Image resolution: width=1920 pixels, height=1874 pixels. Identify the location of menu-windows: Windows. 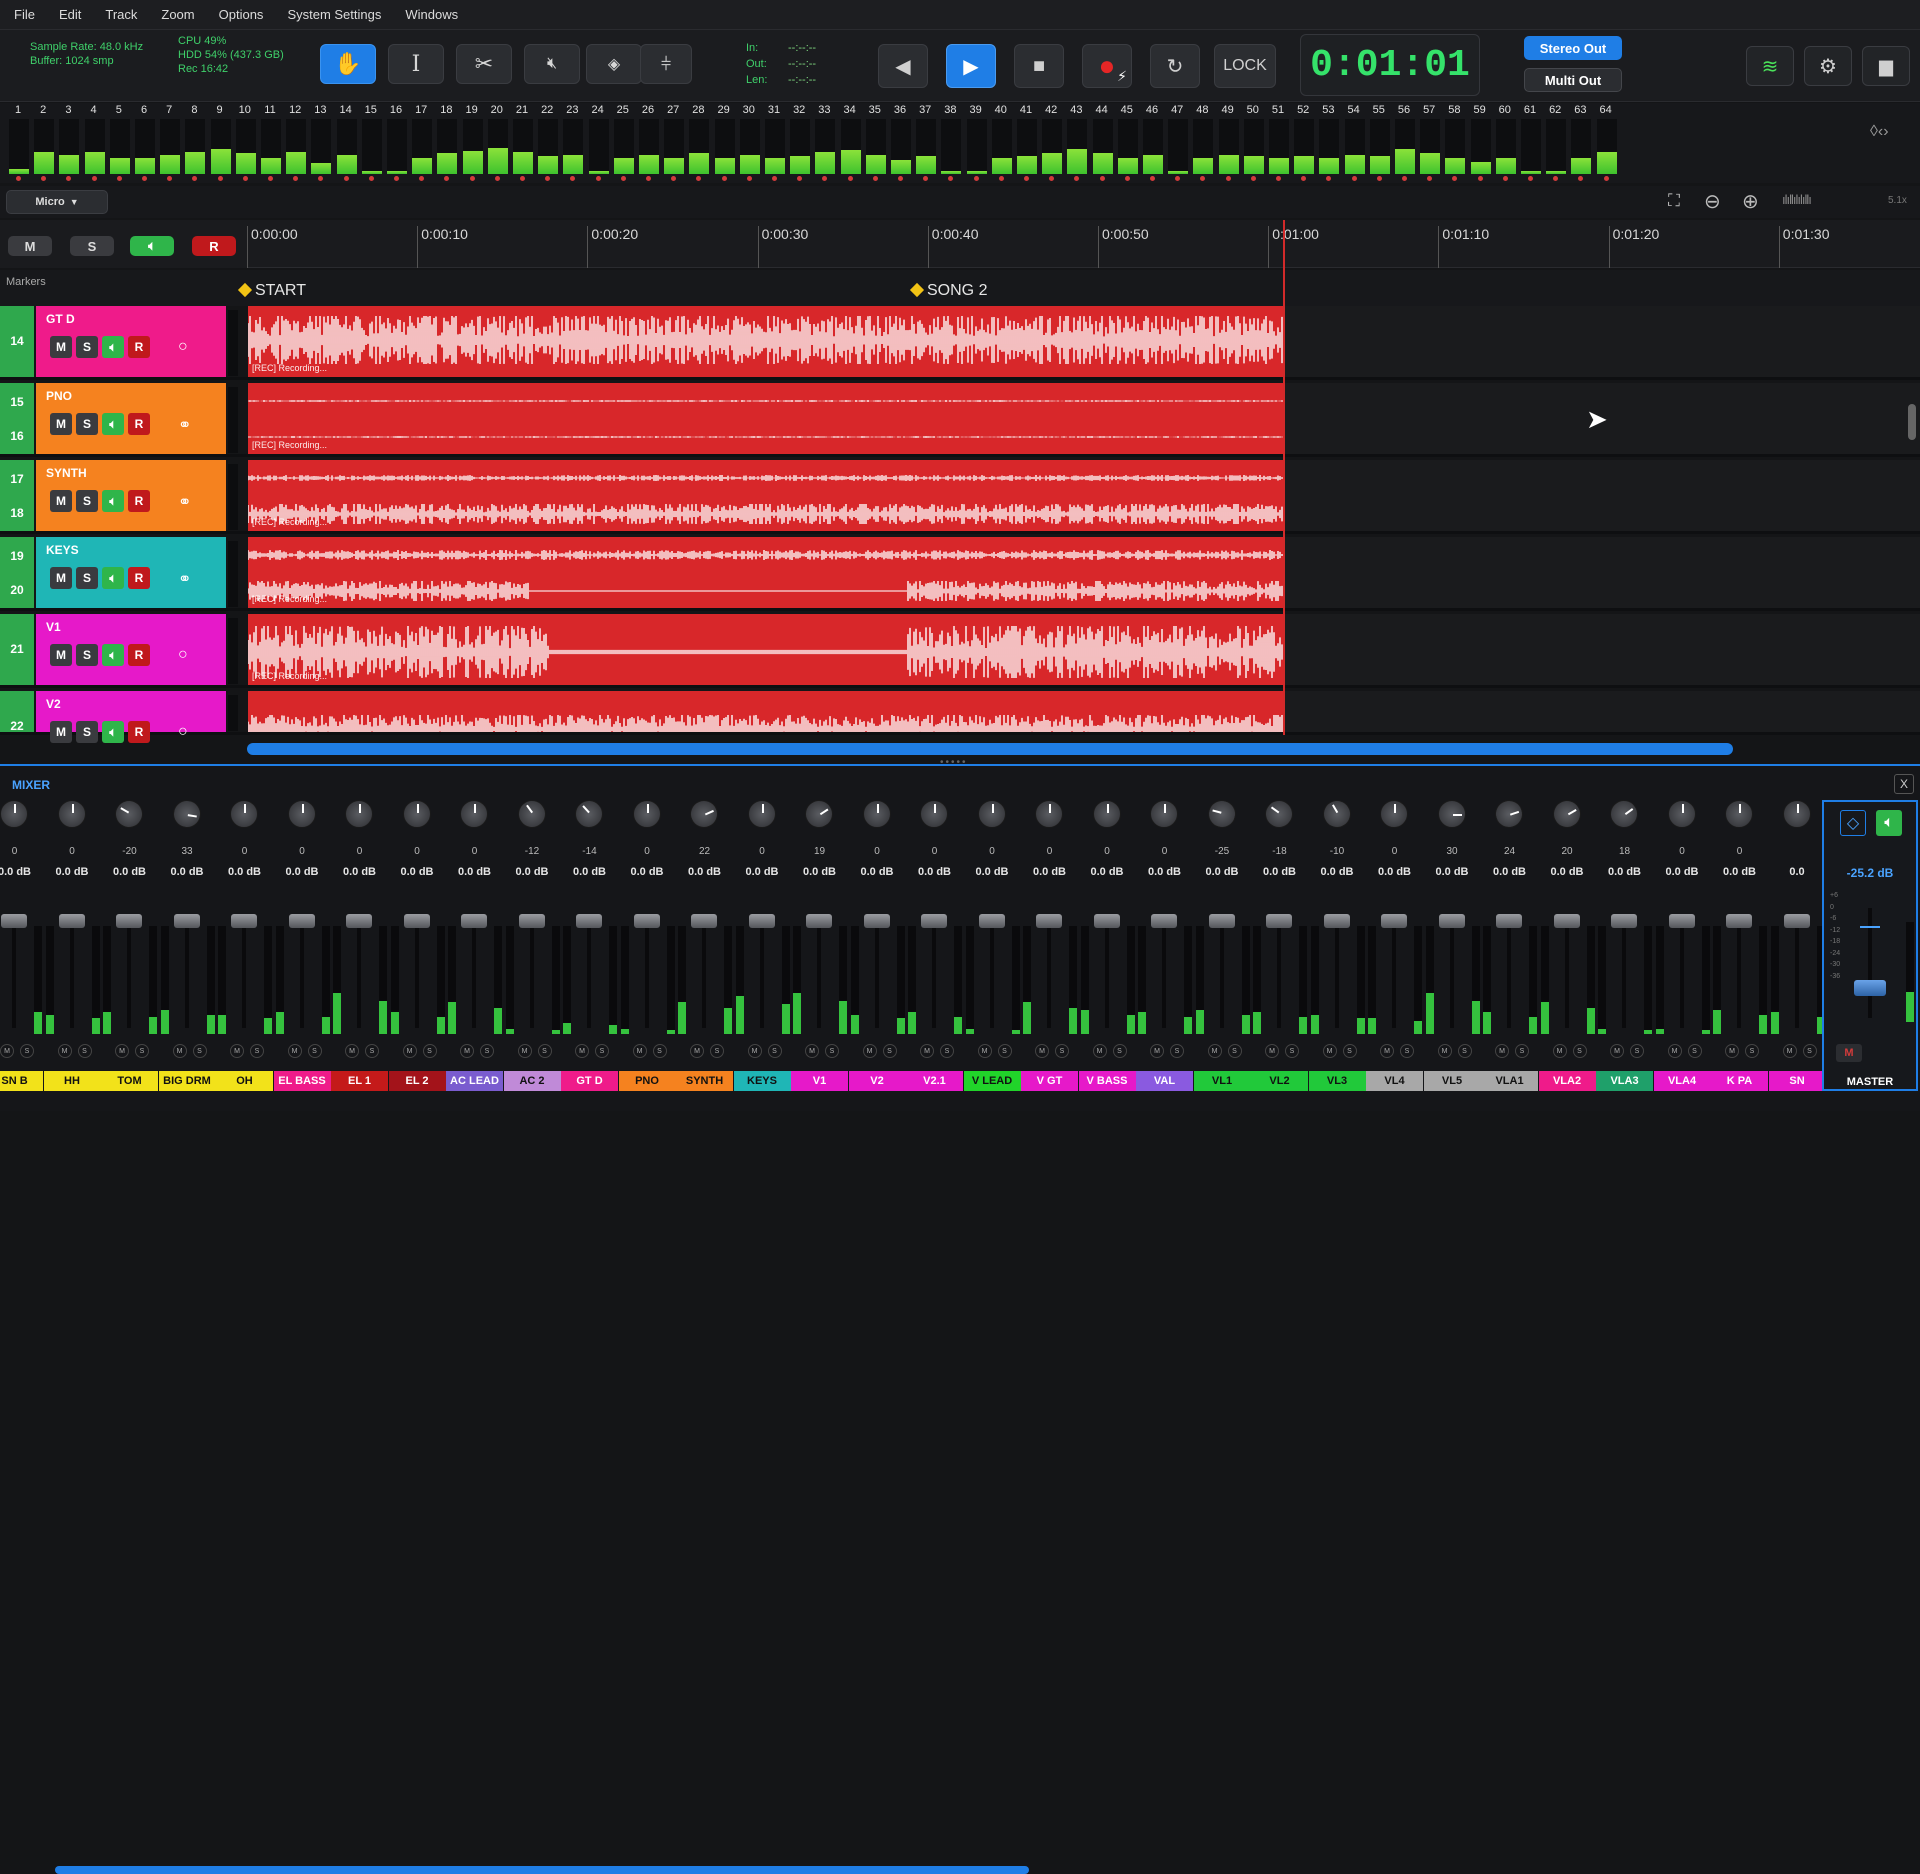
(431, 14).